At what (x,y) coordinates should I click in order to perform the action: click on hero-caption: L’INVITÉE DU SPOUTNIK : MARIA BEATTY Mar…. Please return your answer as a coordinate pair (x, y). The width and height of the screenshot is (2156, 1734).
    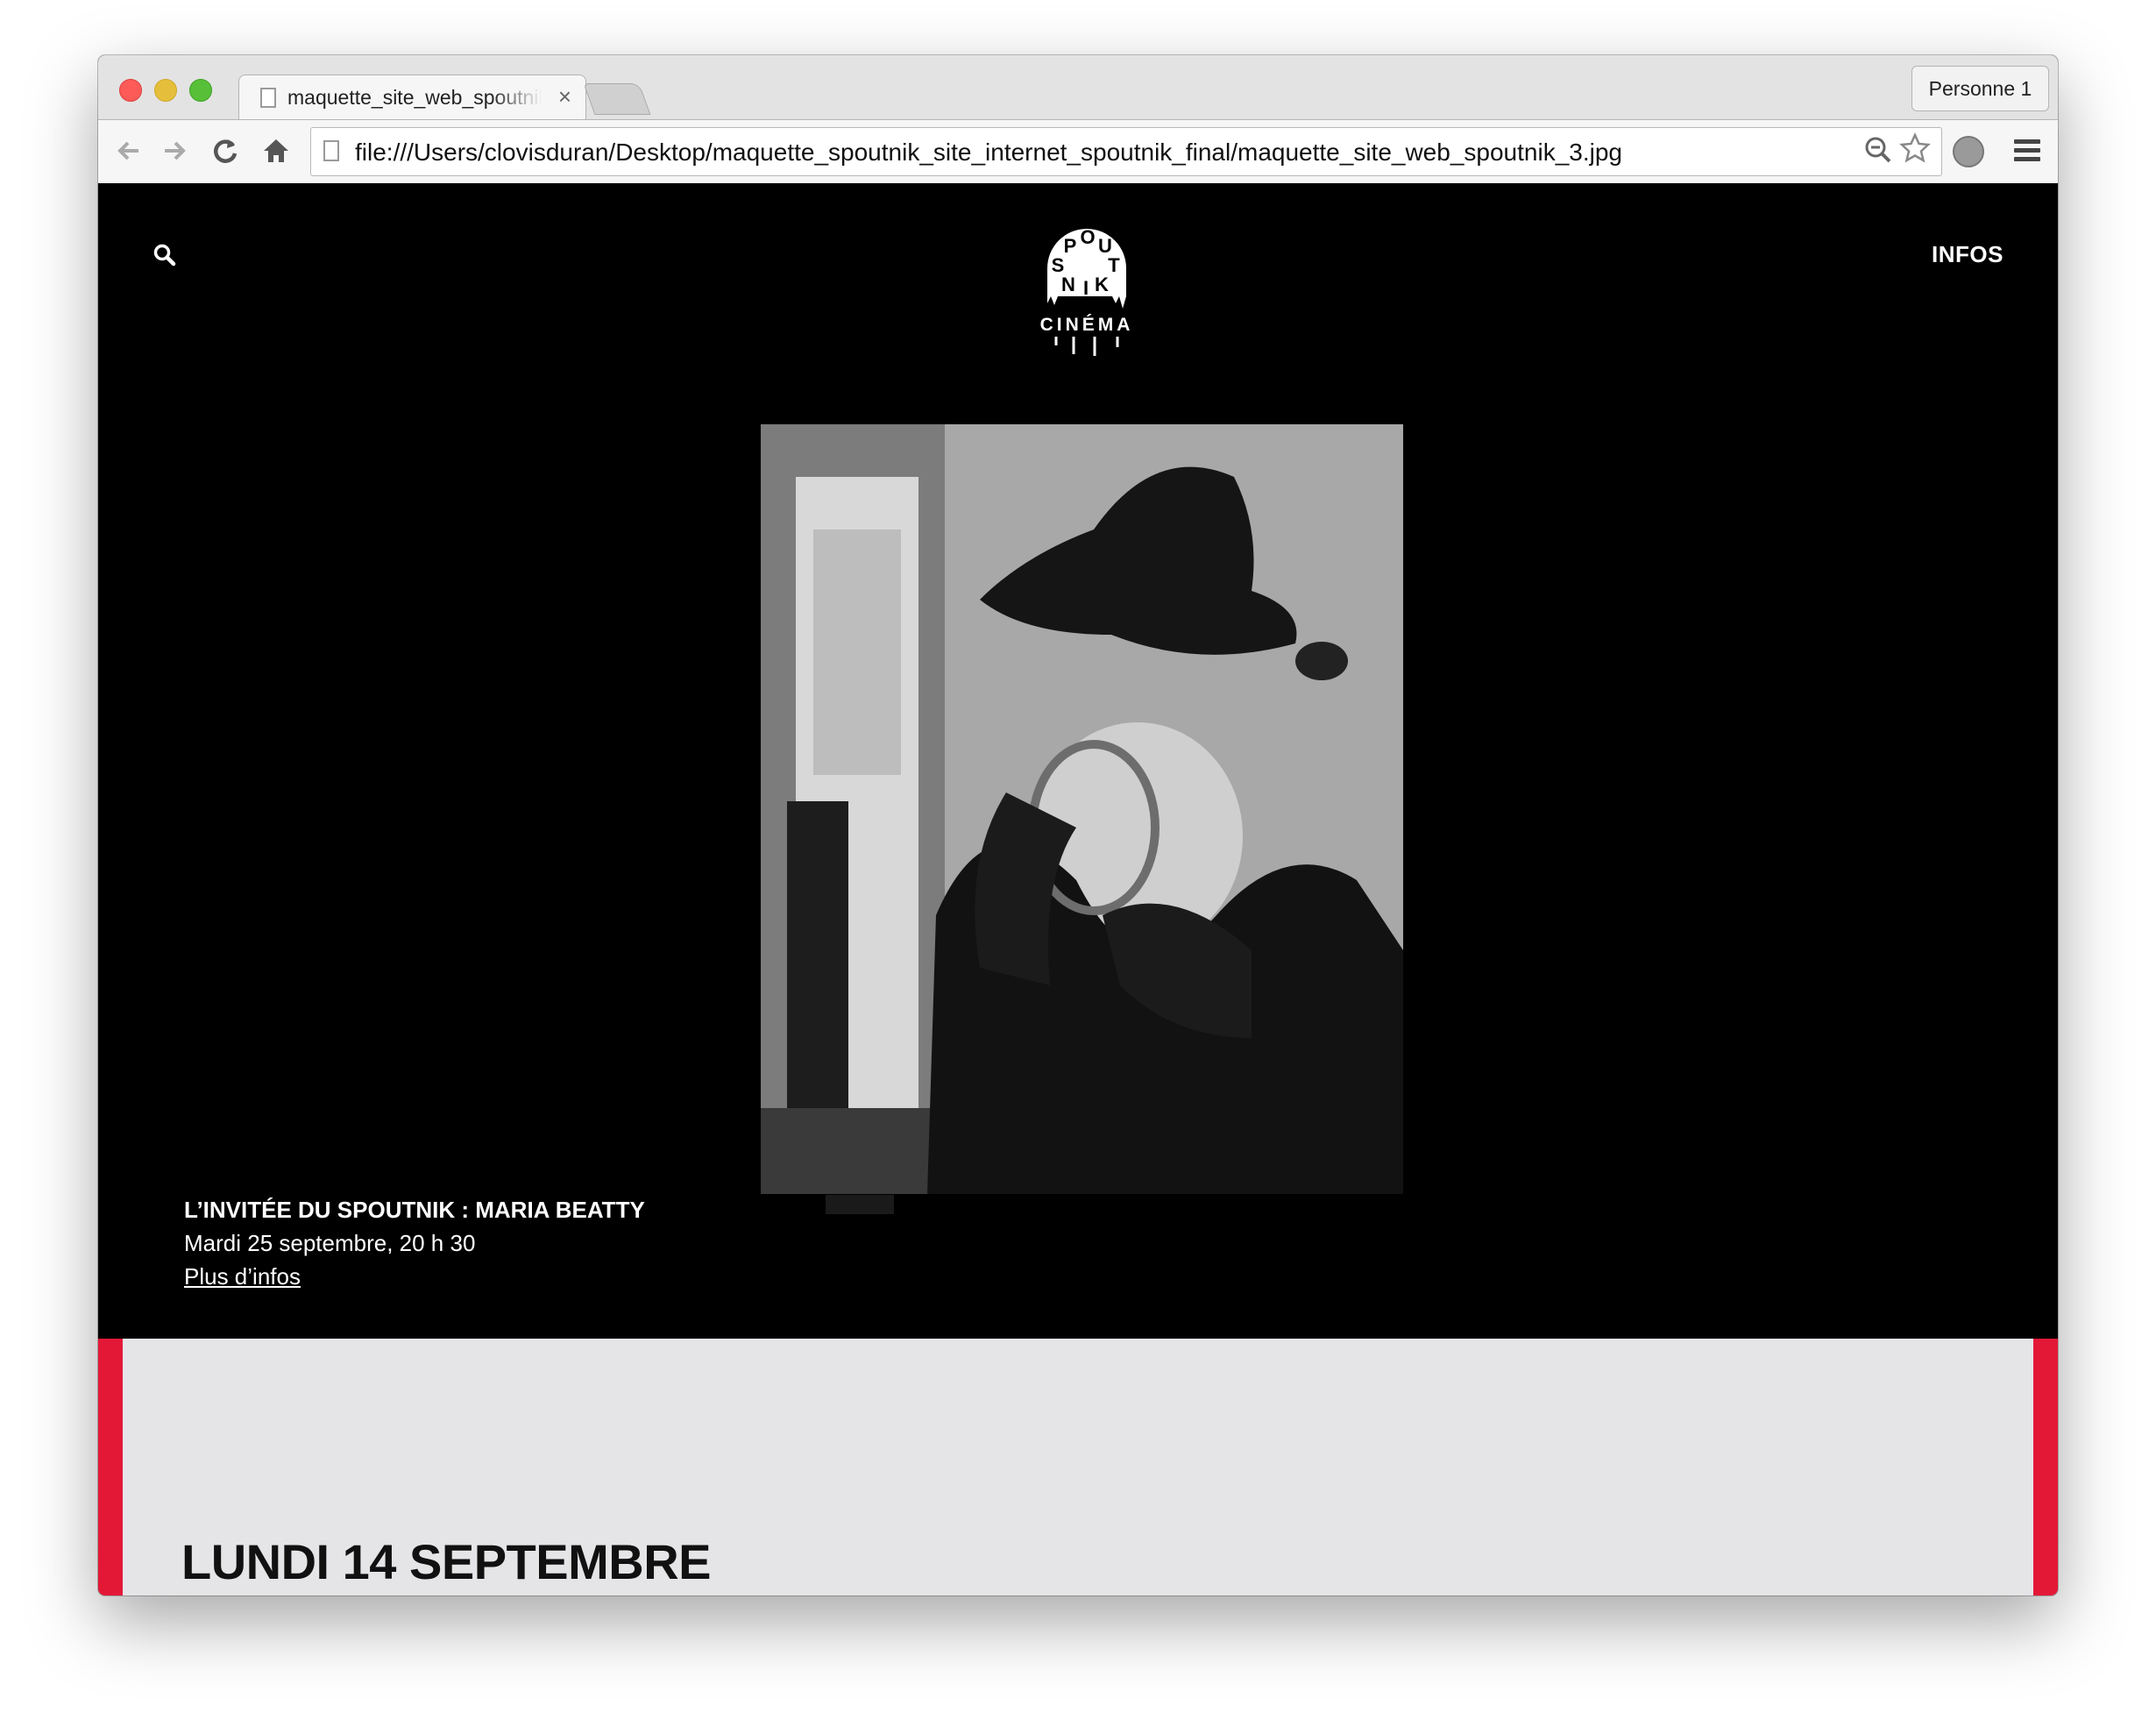
    Looking at the image, I should click on (414, 1243).